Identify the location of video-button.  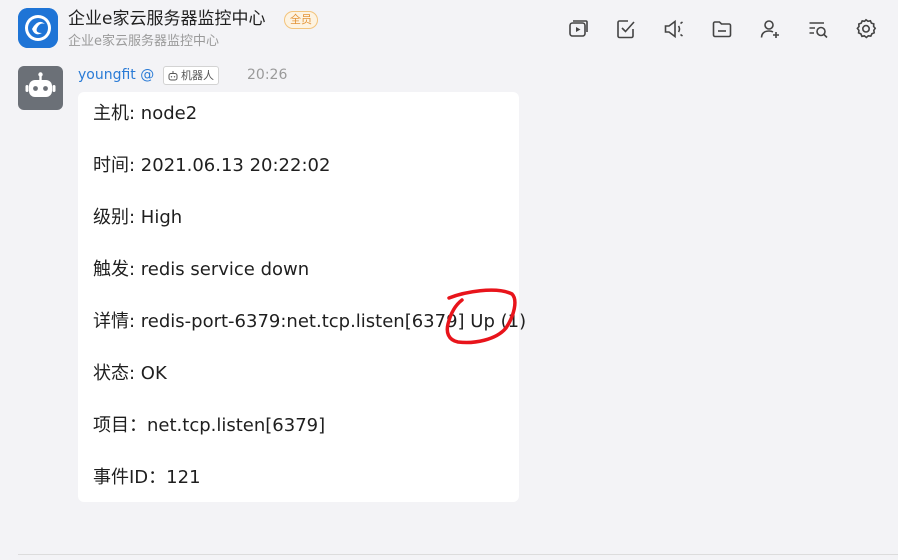
(578, 29).